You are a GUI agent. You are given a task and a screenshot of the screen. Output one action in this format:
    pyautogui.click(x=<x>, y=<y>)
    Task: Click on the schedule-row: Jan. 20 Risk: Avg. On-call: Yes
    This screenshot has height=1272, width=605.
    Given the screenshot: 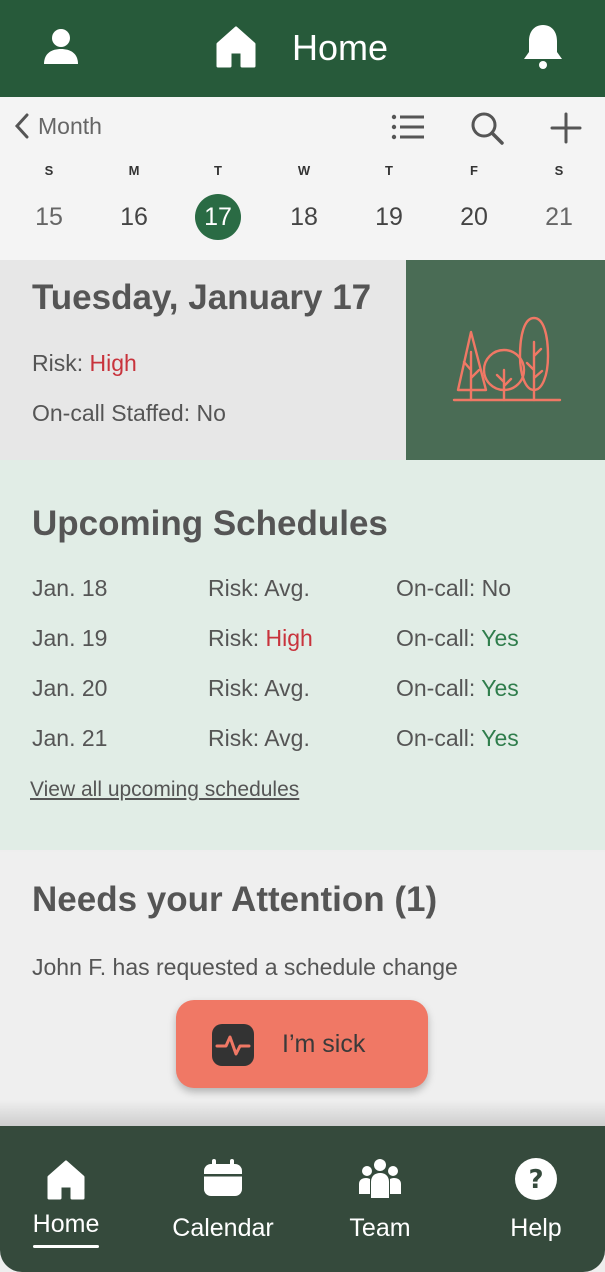 What is the action you would take?
    pyautogui.click(x=302, y=690)
    